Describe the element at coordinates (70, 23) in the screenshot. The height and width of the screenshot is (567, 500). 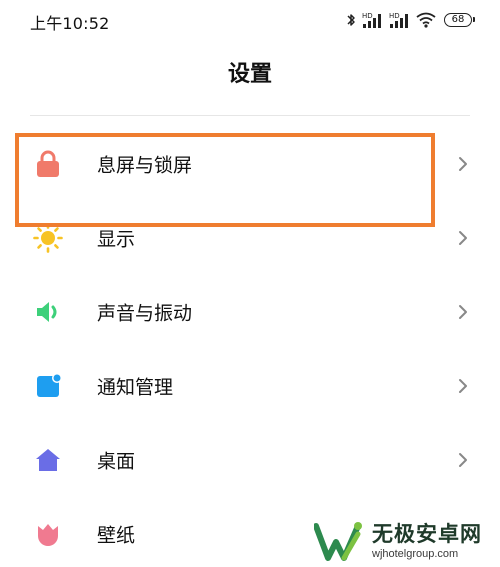
I see `status-time: 上午10:52` at that location.